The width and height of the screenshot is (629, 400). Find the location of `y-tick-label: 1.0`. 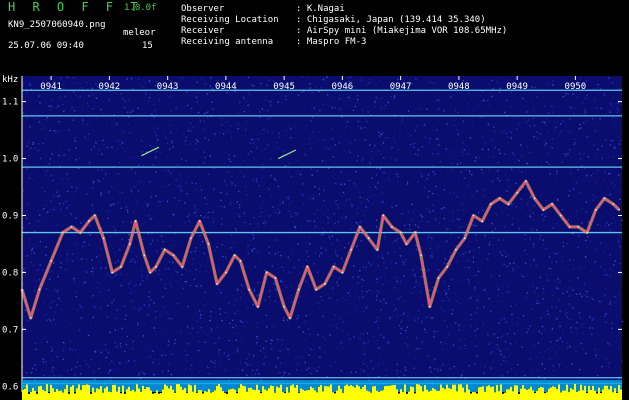

y-tick-label: 1.0 is located at coordinates (10, 160).